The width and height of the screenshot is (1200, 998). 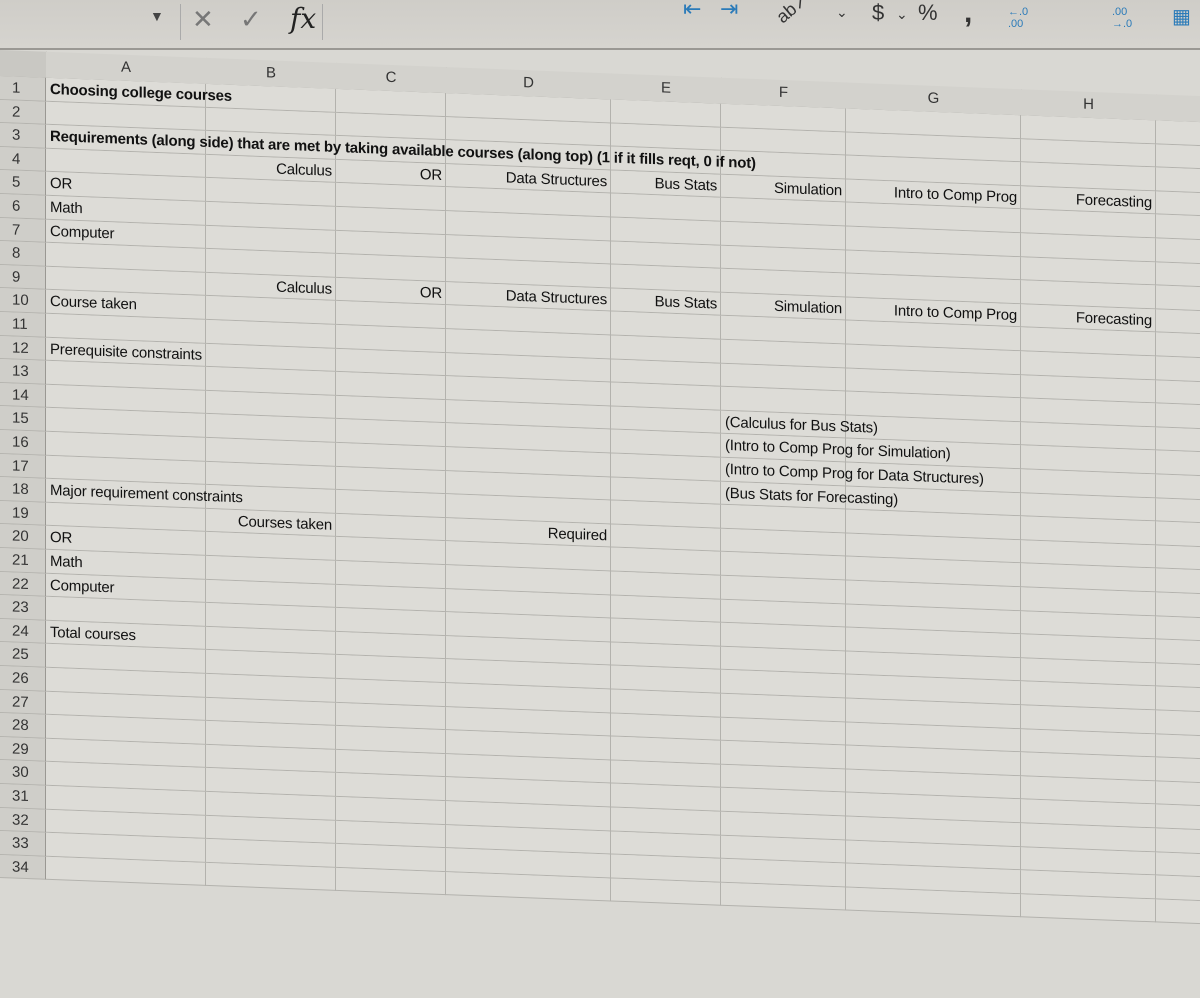 I want to click on increase-indent-icon: ⇥, so click(x=729, y=11).